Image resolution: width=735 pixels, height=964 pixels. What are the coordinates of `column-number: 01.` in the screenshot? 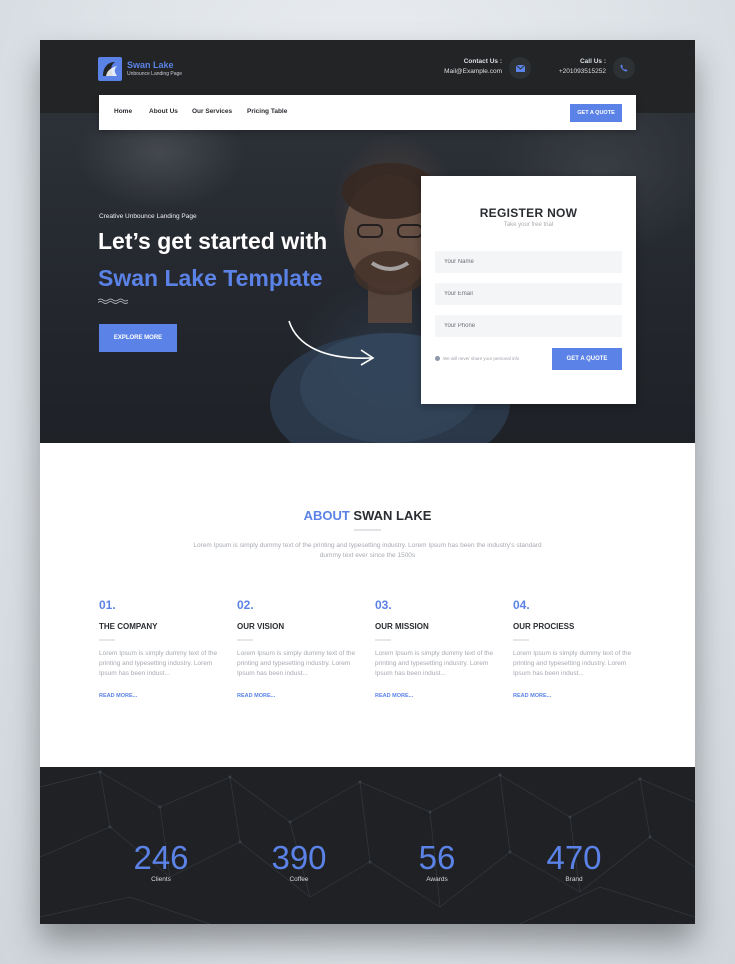 It's located at (107, 605).